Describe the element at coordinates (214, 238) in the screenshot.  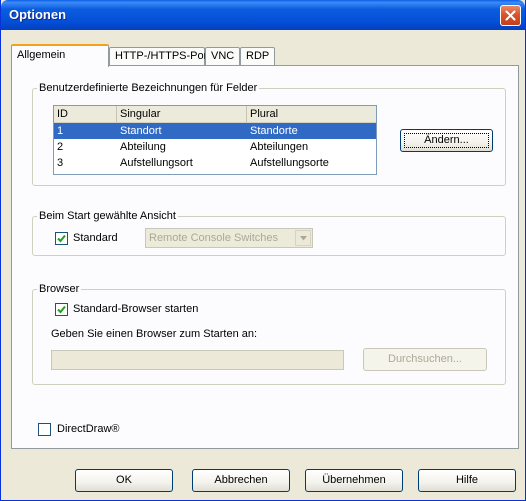
I see `start-view-select-value: Remote Console Switches` at that location.